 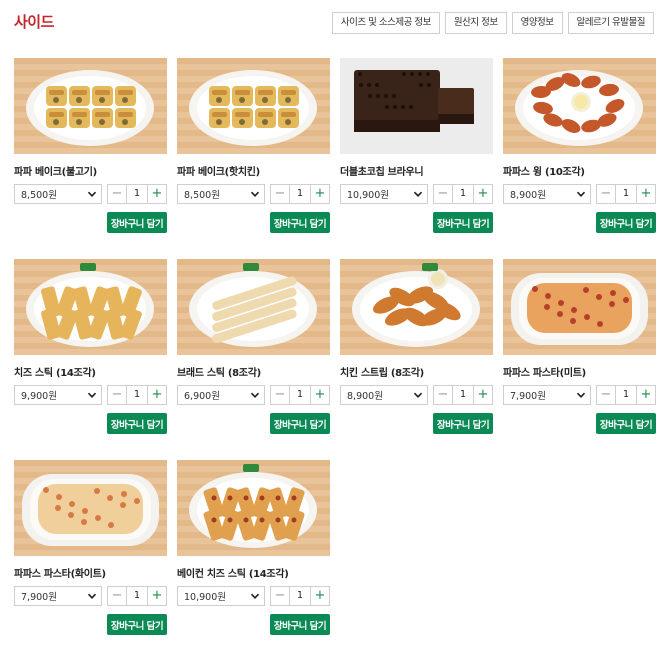 What do you see at coordinates (253, 359) in the screenshot?
I see `product-card: 브래드 스틱 (8조각) 6,900원 −1 + 장바구니 담기` at bounding box center [253, 359].